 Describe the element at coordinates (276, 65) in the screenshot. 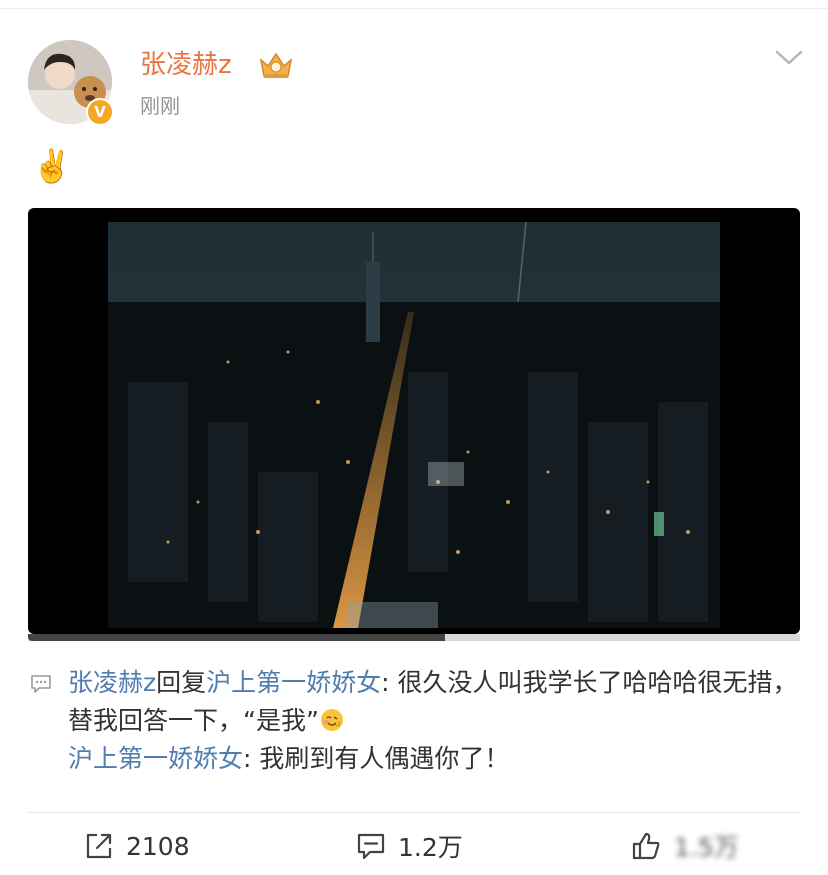

I see `crown-badge-icon` at that location.